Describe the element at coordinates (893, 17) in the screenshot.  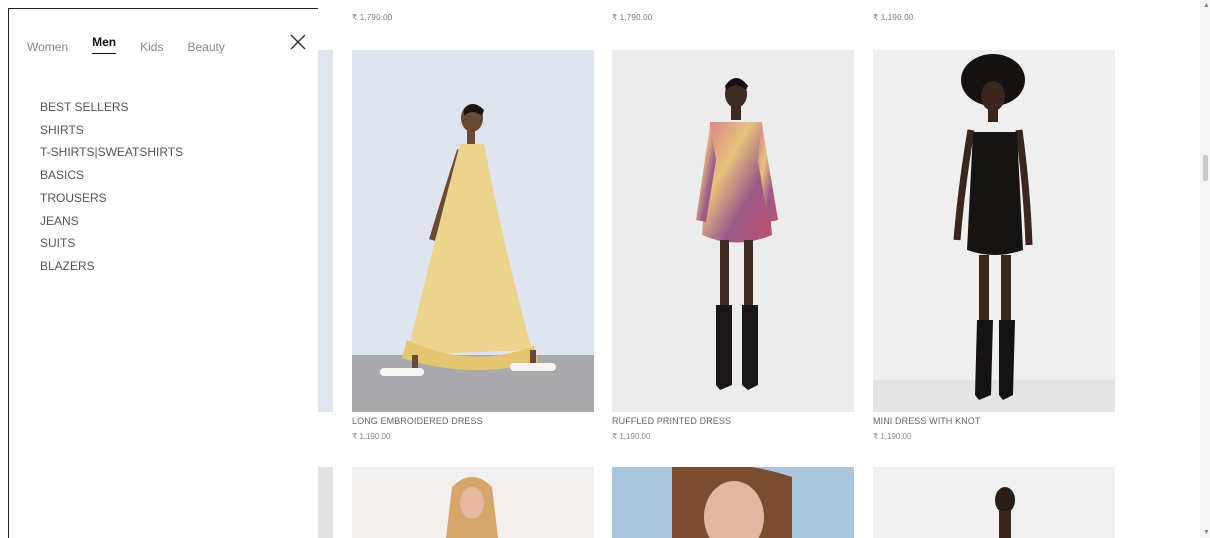
I see `product-price-top: ₹ 1,190.00` at that location.